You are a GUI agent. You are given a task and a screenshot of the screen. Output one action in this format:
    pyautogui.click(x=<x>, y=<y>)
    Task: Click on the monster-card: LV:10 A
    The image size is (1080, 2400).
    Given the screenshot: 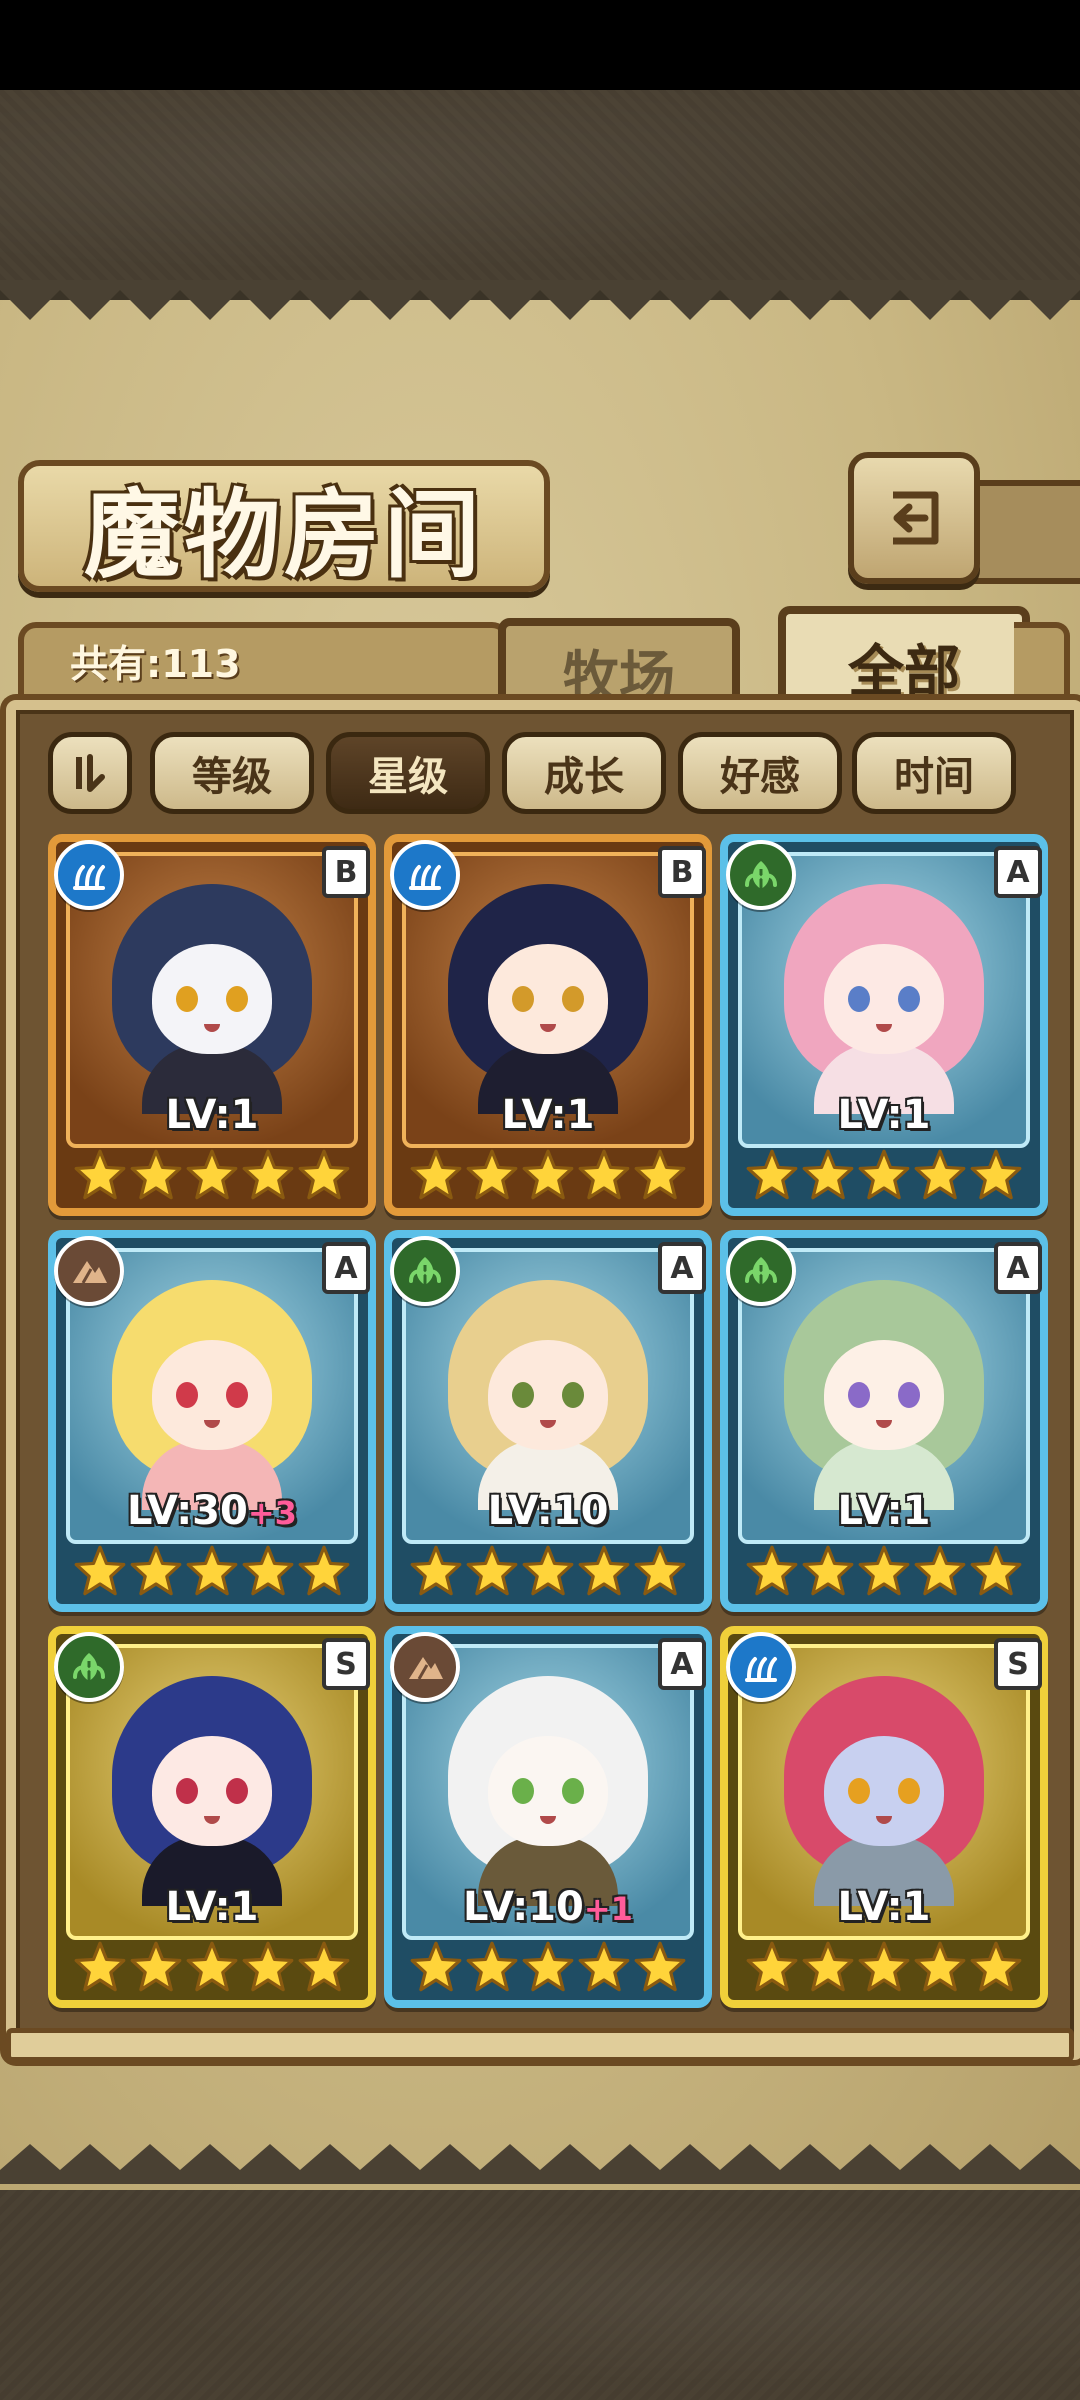 What is the action you would take?
    pyautogui.click(x=548, y=1421)
    